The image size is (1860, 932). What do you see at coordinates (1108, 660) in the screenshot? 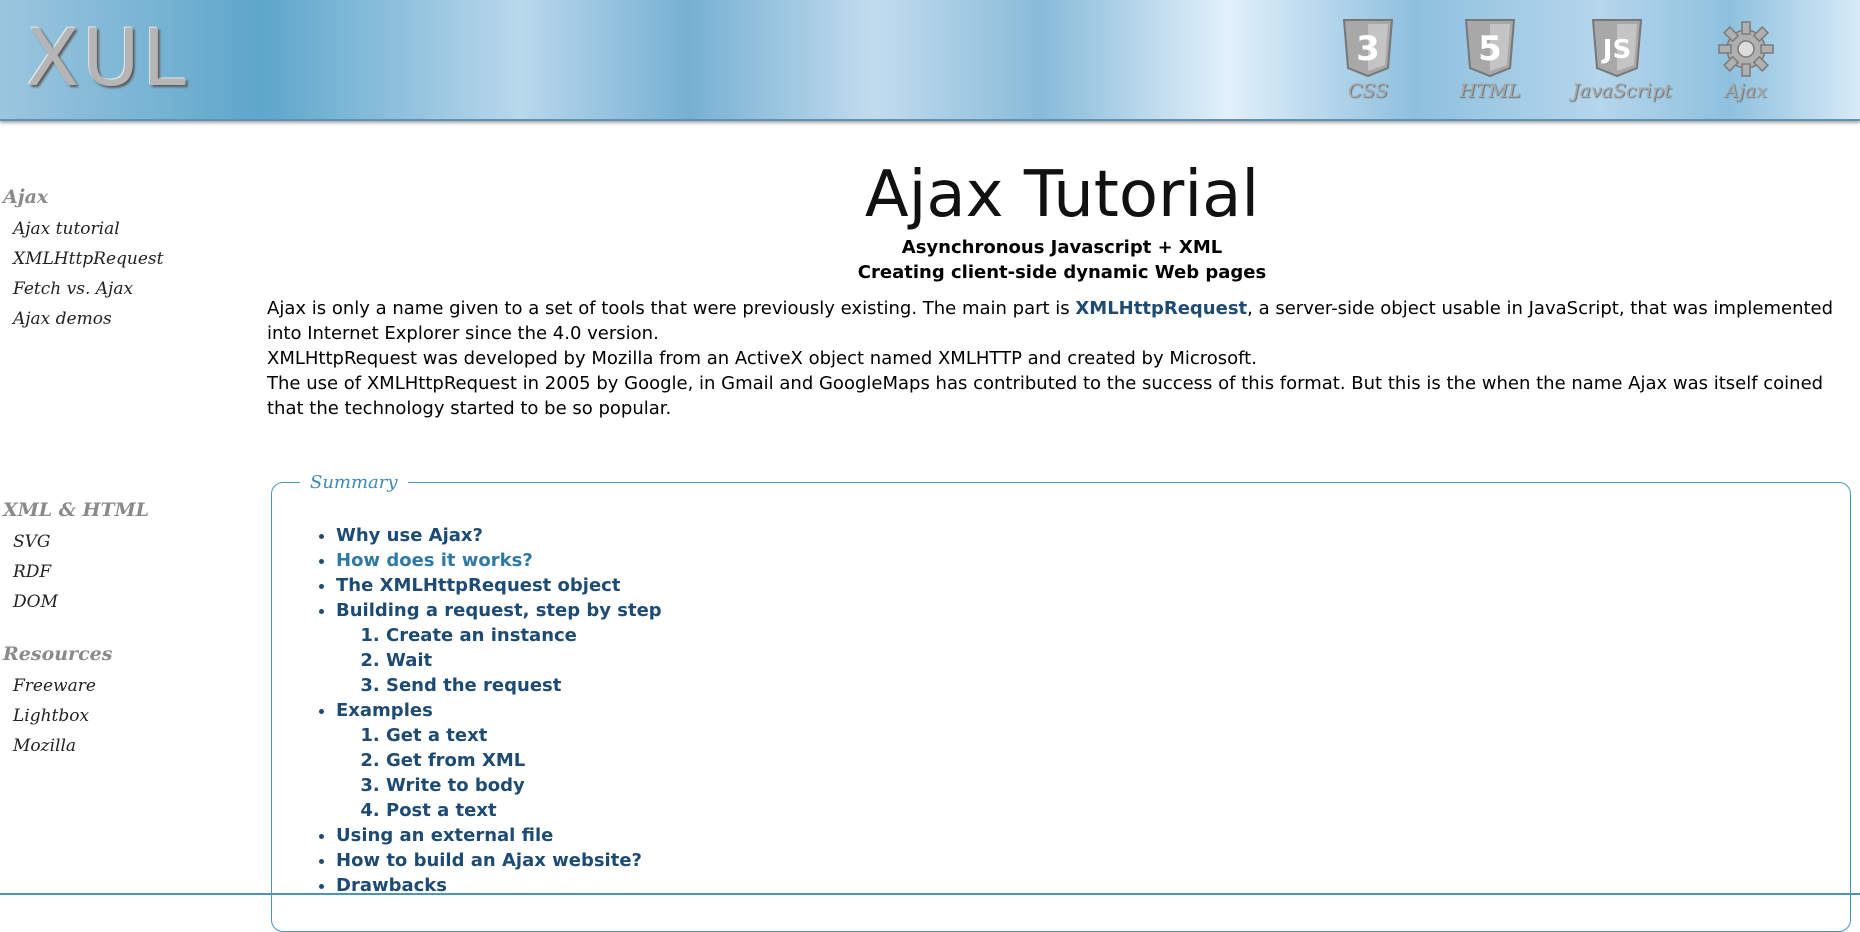
I see `list-item: Wait` at bounding box center [1108, 660].